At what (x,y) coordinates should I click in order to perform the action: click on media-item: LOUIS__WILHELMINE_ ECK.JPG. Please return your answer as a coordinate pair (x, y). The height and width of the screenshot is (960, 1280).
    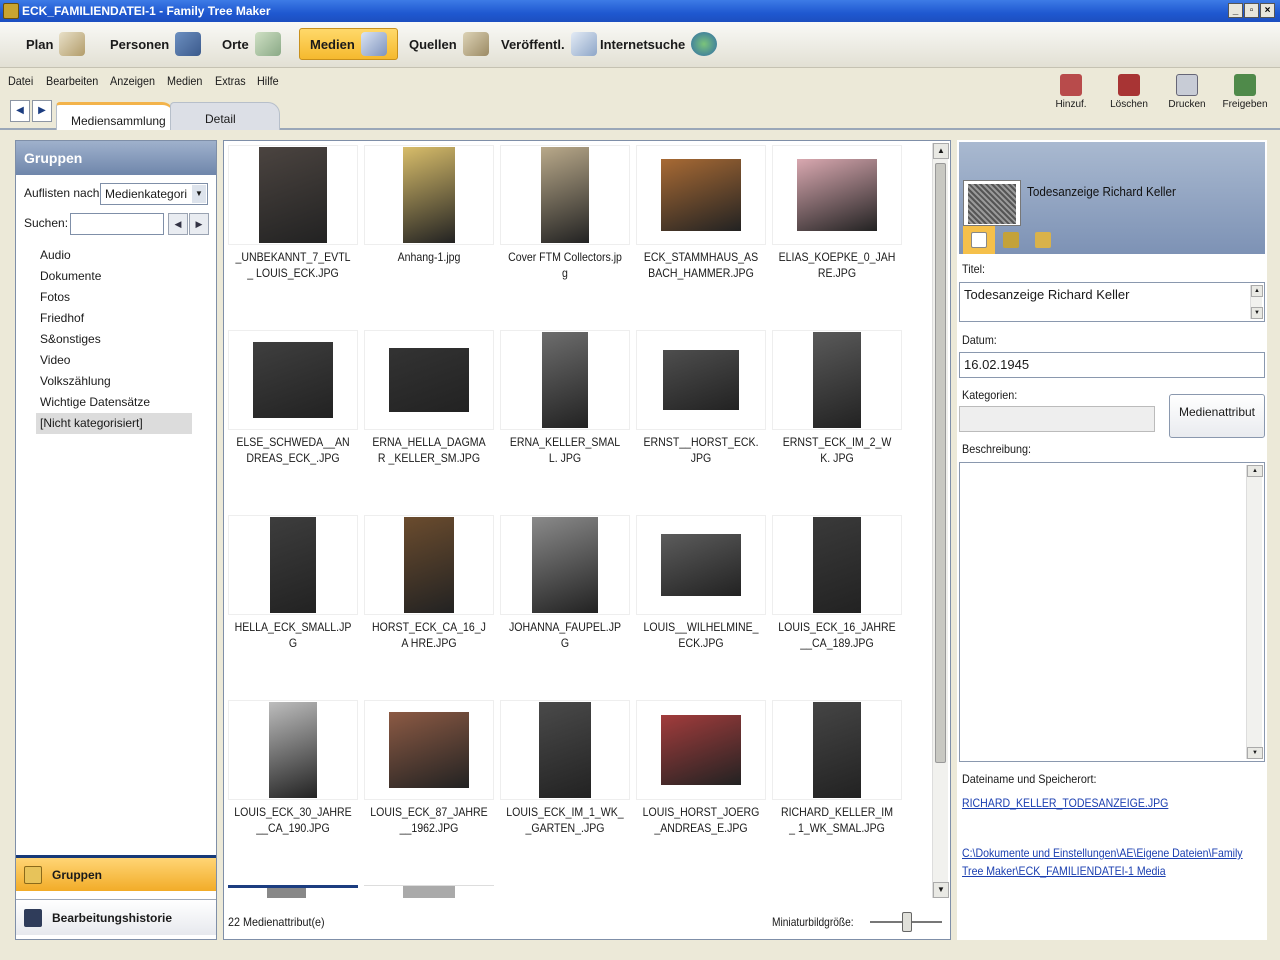
    Looking at the image, I should click on (701, 605).